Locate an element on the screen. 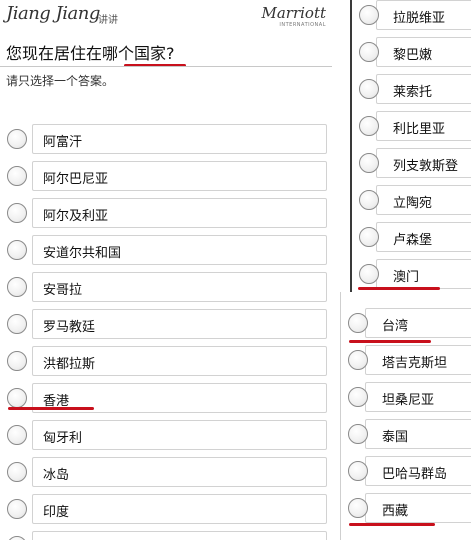 The width and height of the screenshot is (471, 540). survey-panel-right-bottom: 台湾塔吉克斯坦坦桑尼亚泰国巴哈马群岛西藏 is located at coordinates (405, 416).